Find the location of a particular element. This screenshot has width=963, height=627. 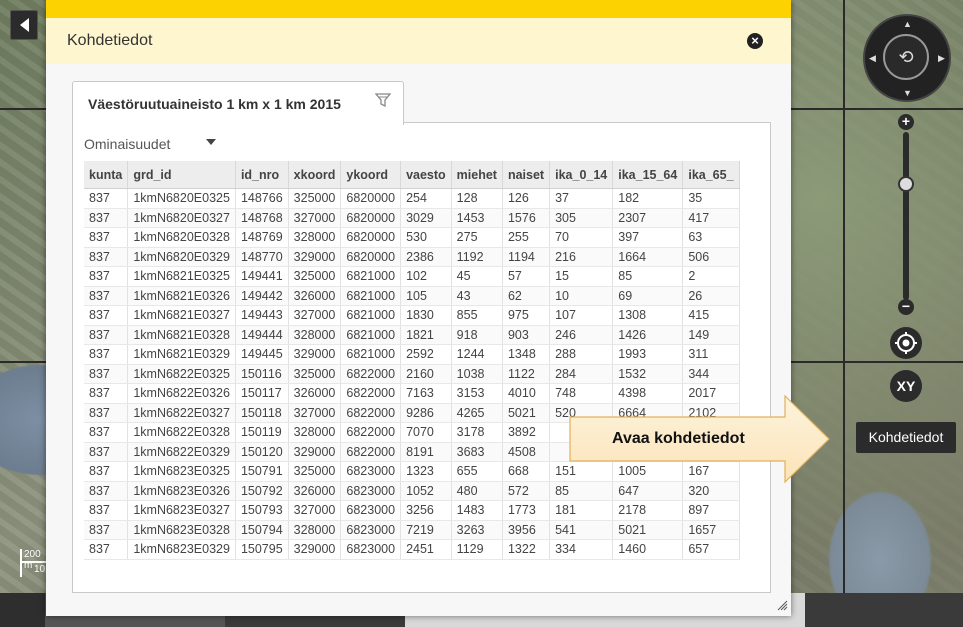

pan-up-icon: ▲ is located at coordinates (907, 24).